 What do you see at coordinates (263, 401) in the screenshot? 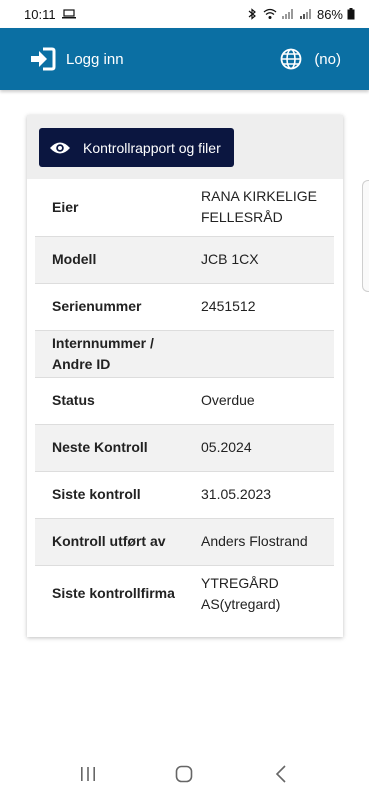
I see `row-value: Overdue` at bounding box center [263, 401].